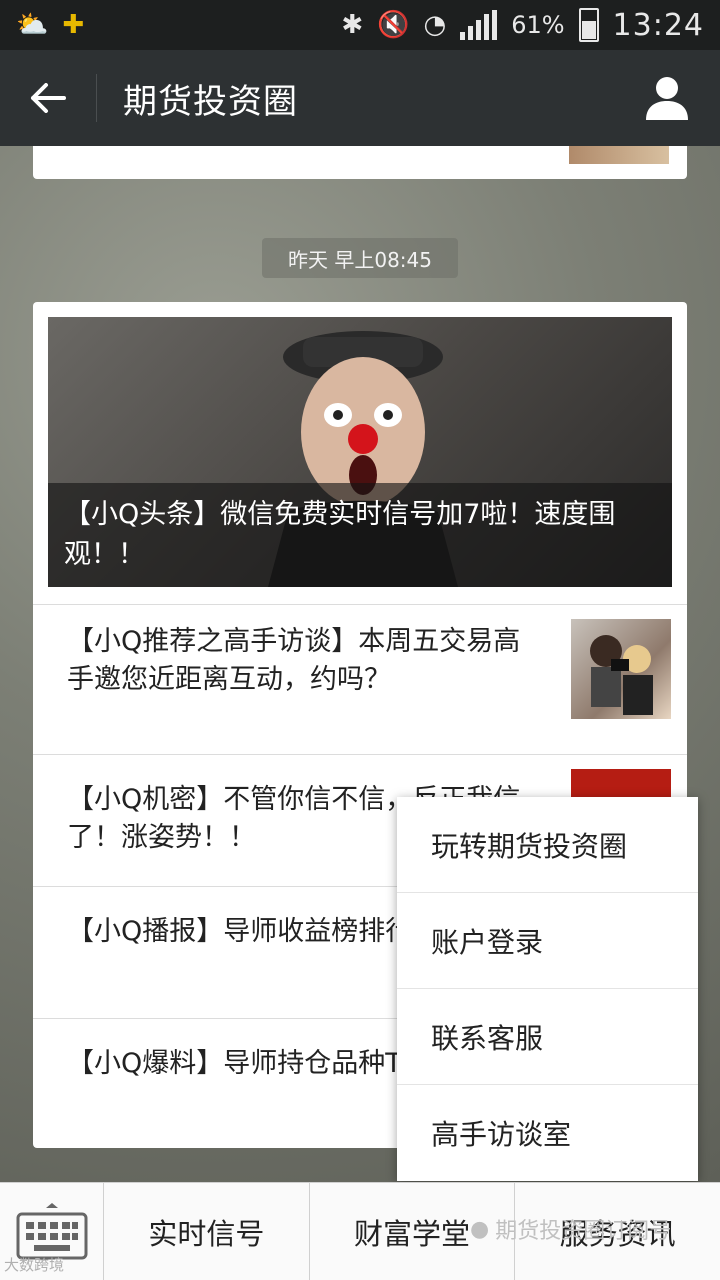 This screenshot has height=1280, width=720. I want to click on bluetooth-icon: ✱, so click(352, 25).